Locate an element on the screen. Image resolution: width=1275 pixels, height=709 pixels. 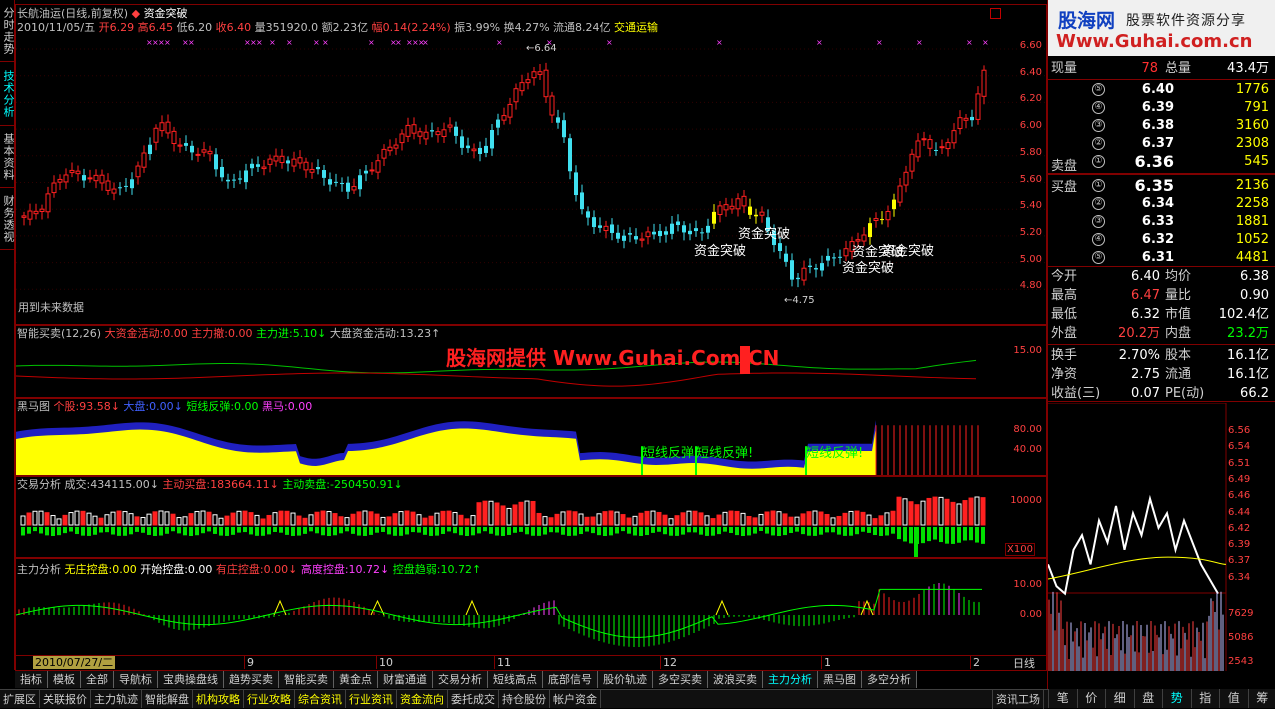
price: 6.39 is located at coordinates (1146, 108).